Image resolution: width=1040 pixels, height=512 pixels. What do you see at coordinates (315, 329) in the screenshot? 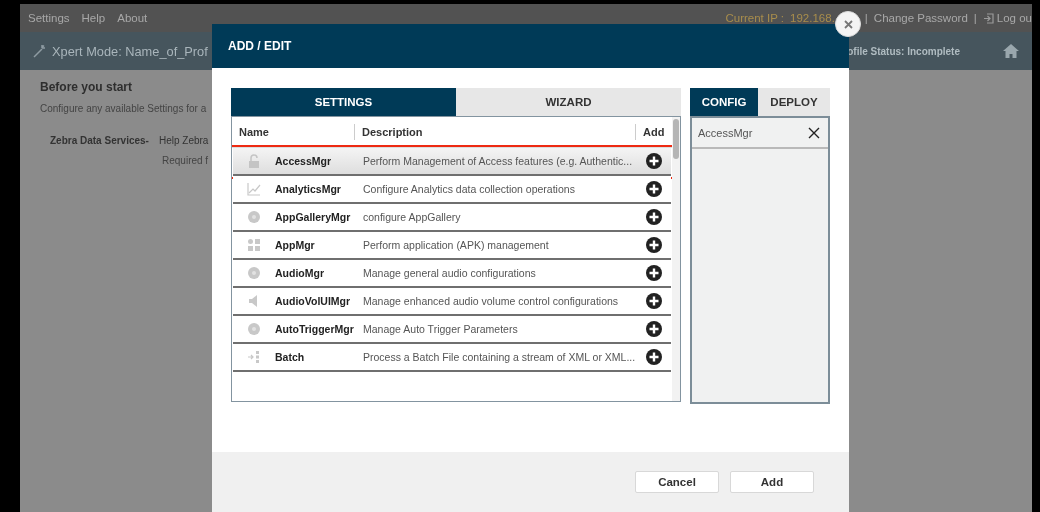
I see `row-name: AutoTriggerMgr` at bounding box center [315, 329].